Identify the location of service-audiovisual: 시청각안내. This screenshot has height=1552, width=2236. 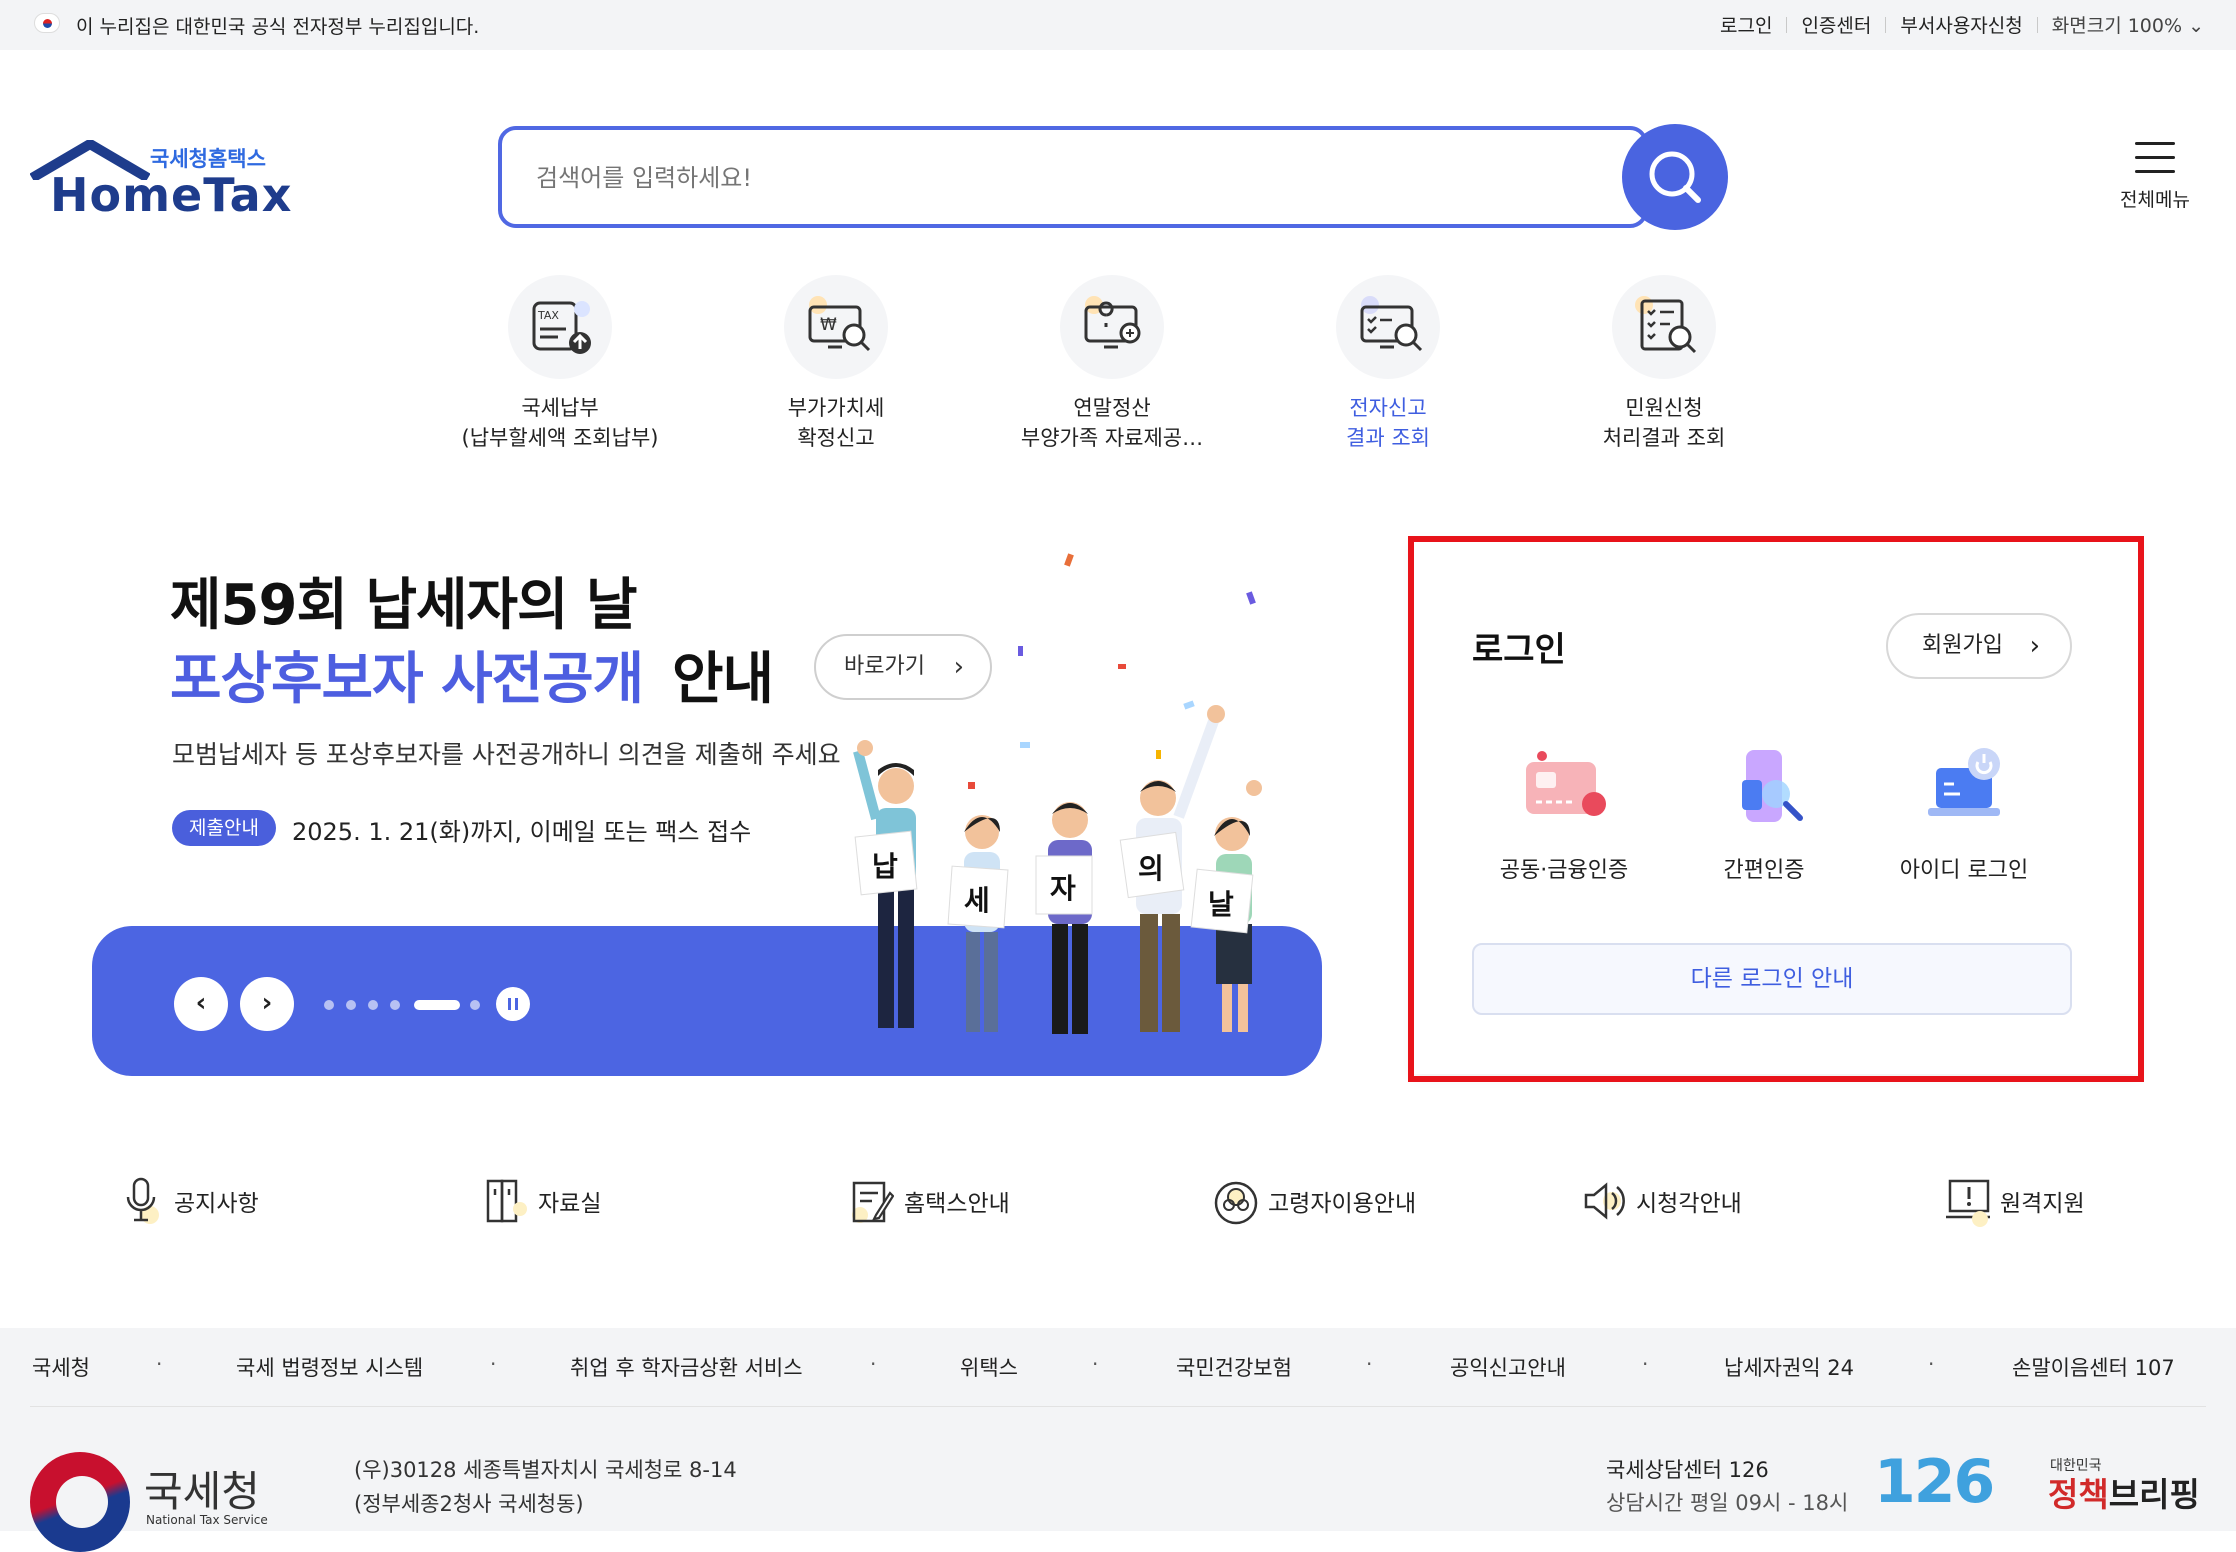
(1662, 1201).